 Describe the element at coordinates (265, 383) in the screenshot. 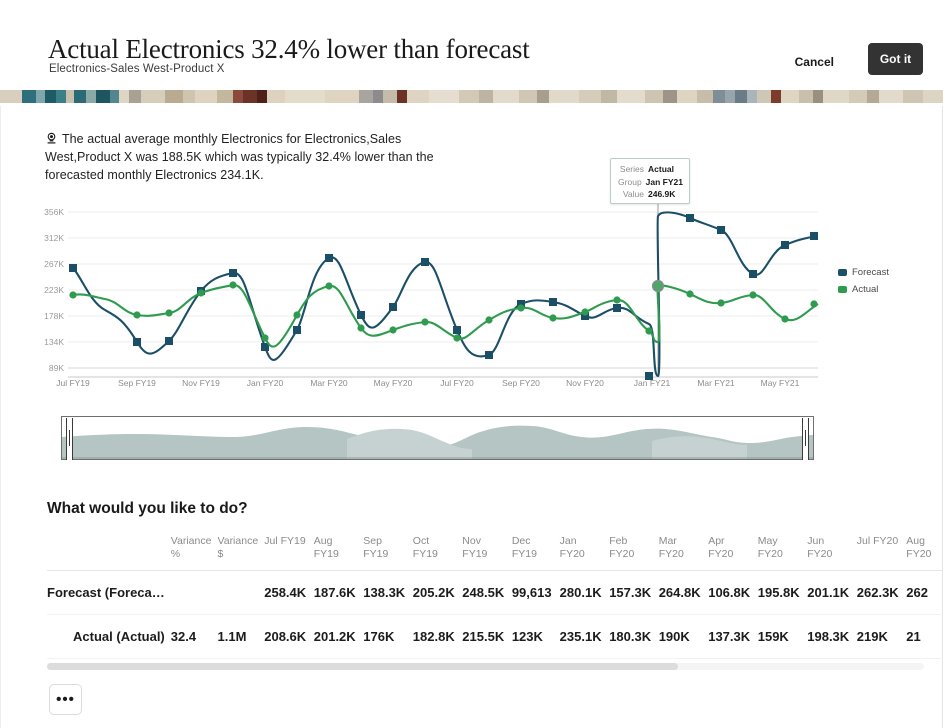

I see `svg-text: Jan FY20` at that location.